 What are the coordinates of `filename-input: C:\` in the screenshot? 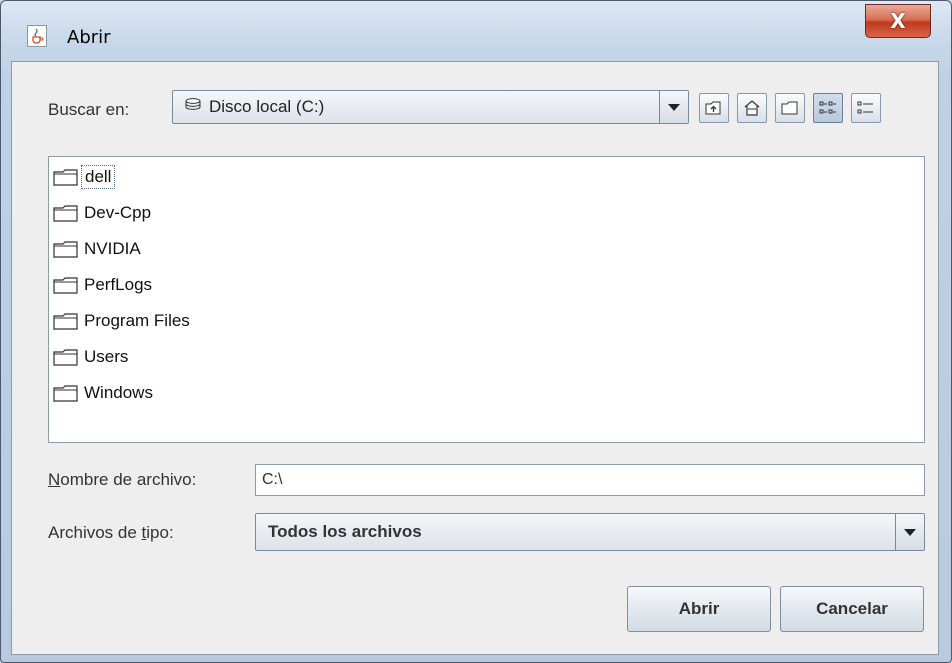 It's located at (590, 480).